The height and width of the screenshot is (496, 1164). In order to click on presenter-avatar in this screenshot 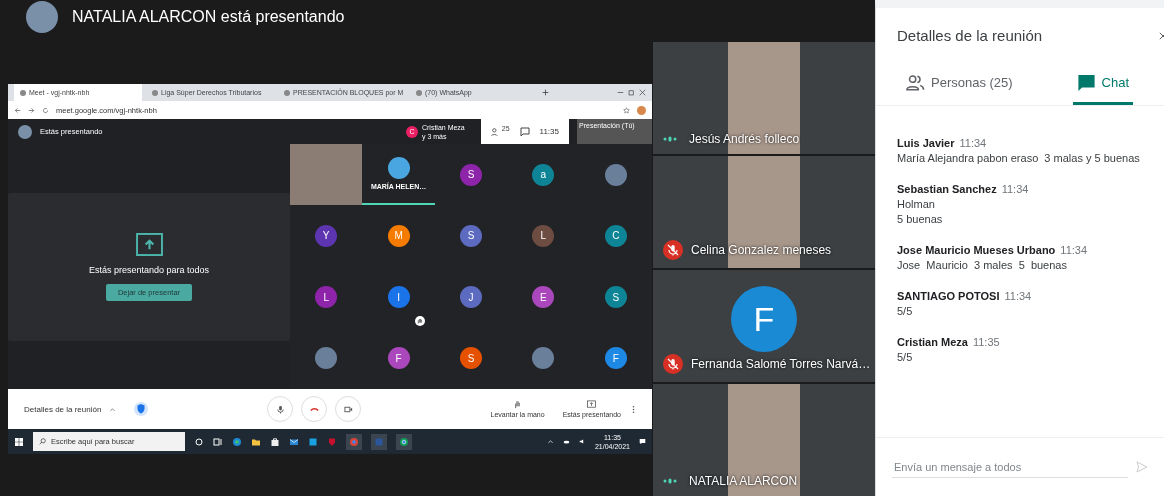, I will do `click(42, 17)`.